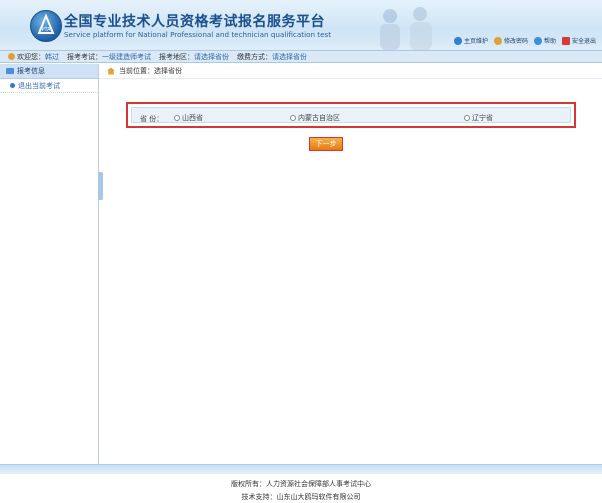  Describe the element at coordinates (152, 119) in the screenshot. I see `province-label: 省 份：` at that location.